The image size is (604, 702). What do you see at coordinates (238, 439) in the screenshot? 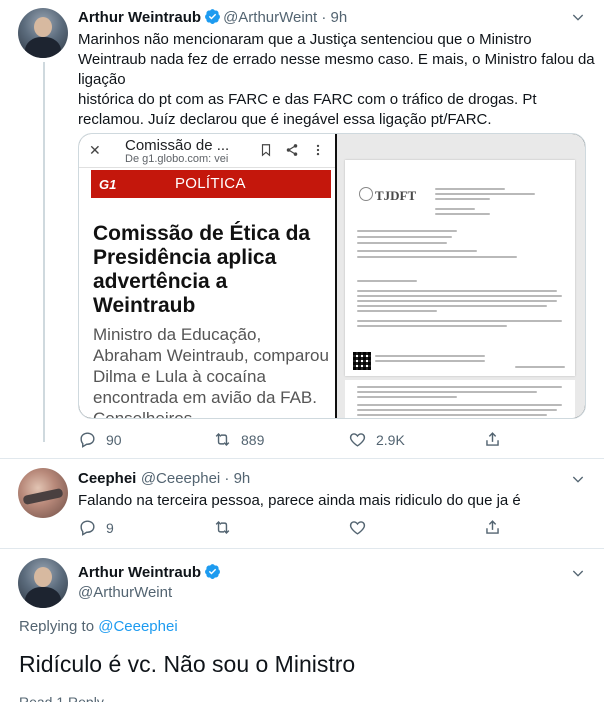
I see `retweet-button: 889` at bounding box center [238, 439].